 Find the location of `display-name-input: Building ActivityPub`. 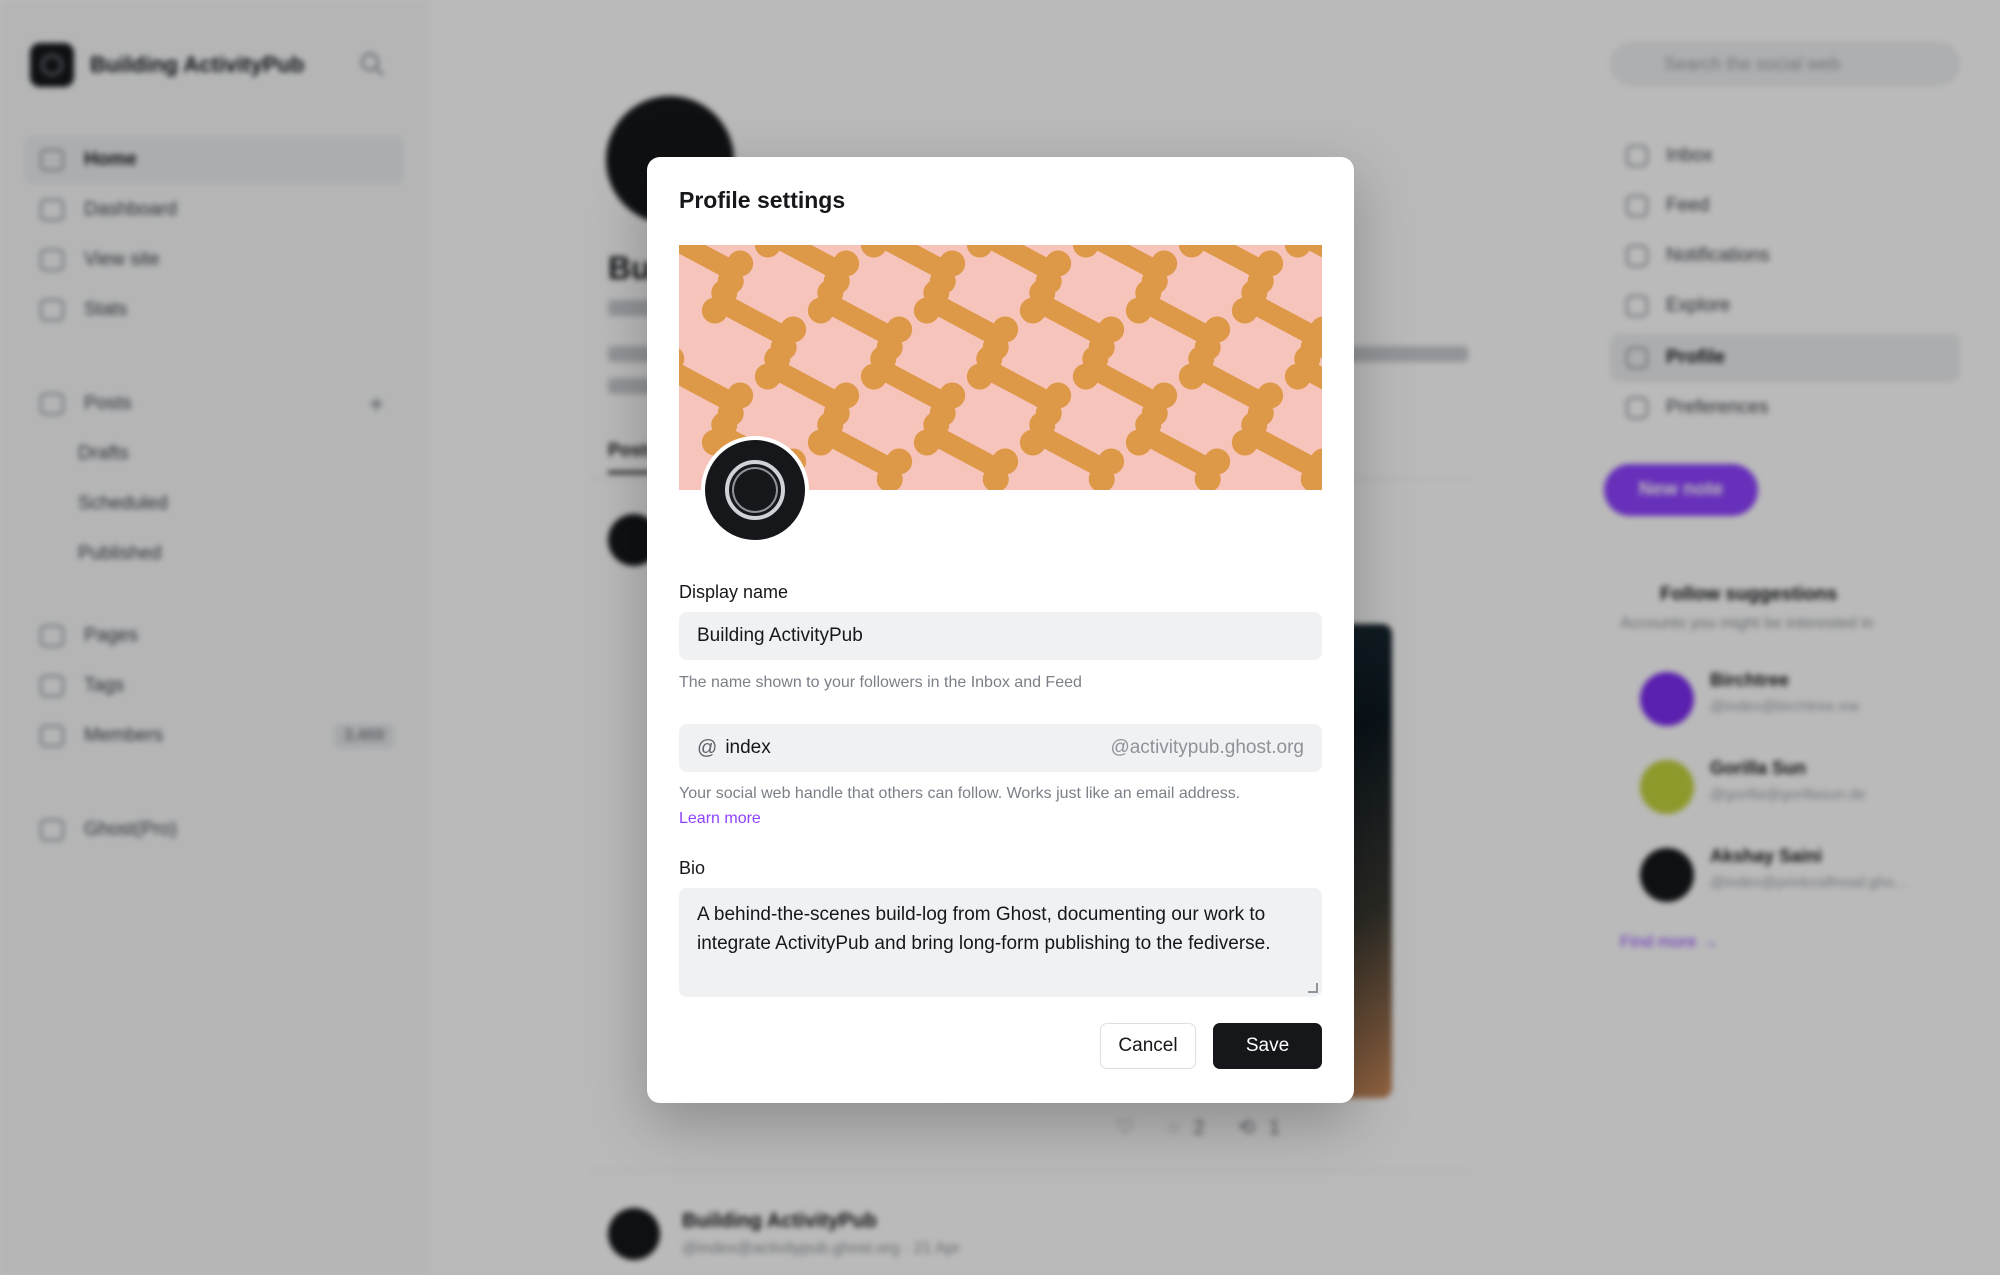

display-name-input: Building ActivityPub is located at coordinates (1000, 636).